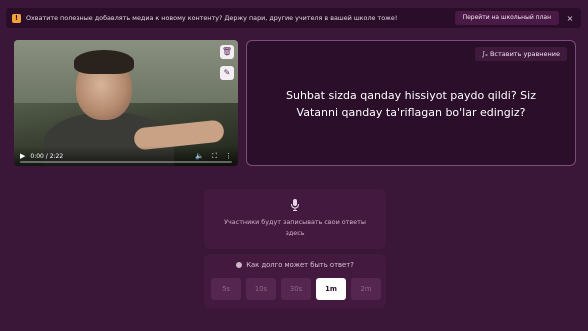 This screenshot has height=331, width=588. Describe the element at coordinates (104, 62) in the screenshot. I see `video-frame-person-hair` at that location.